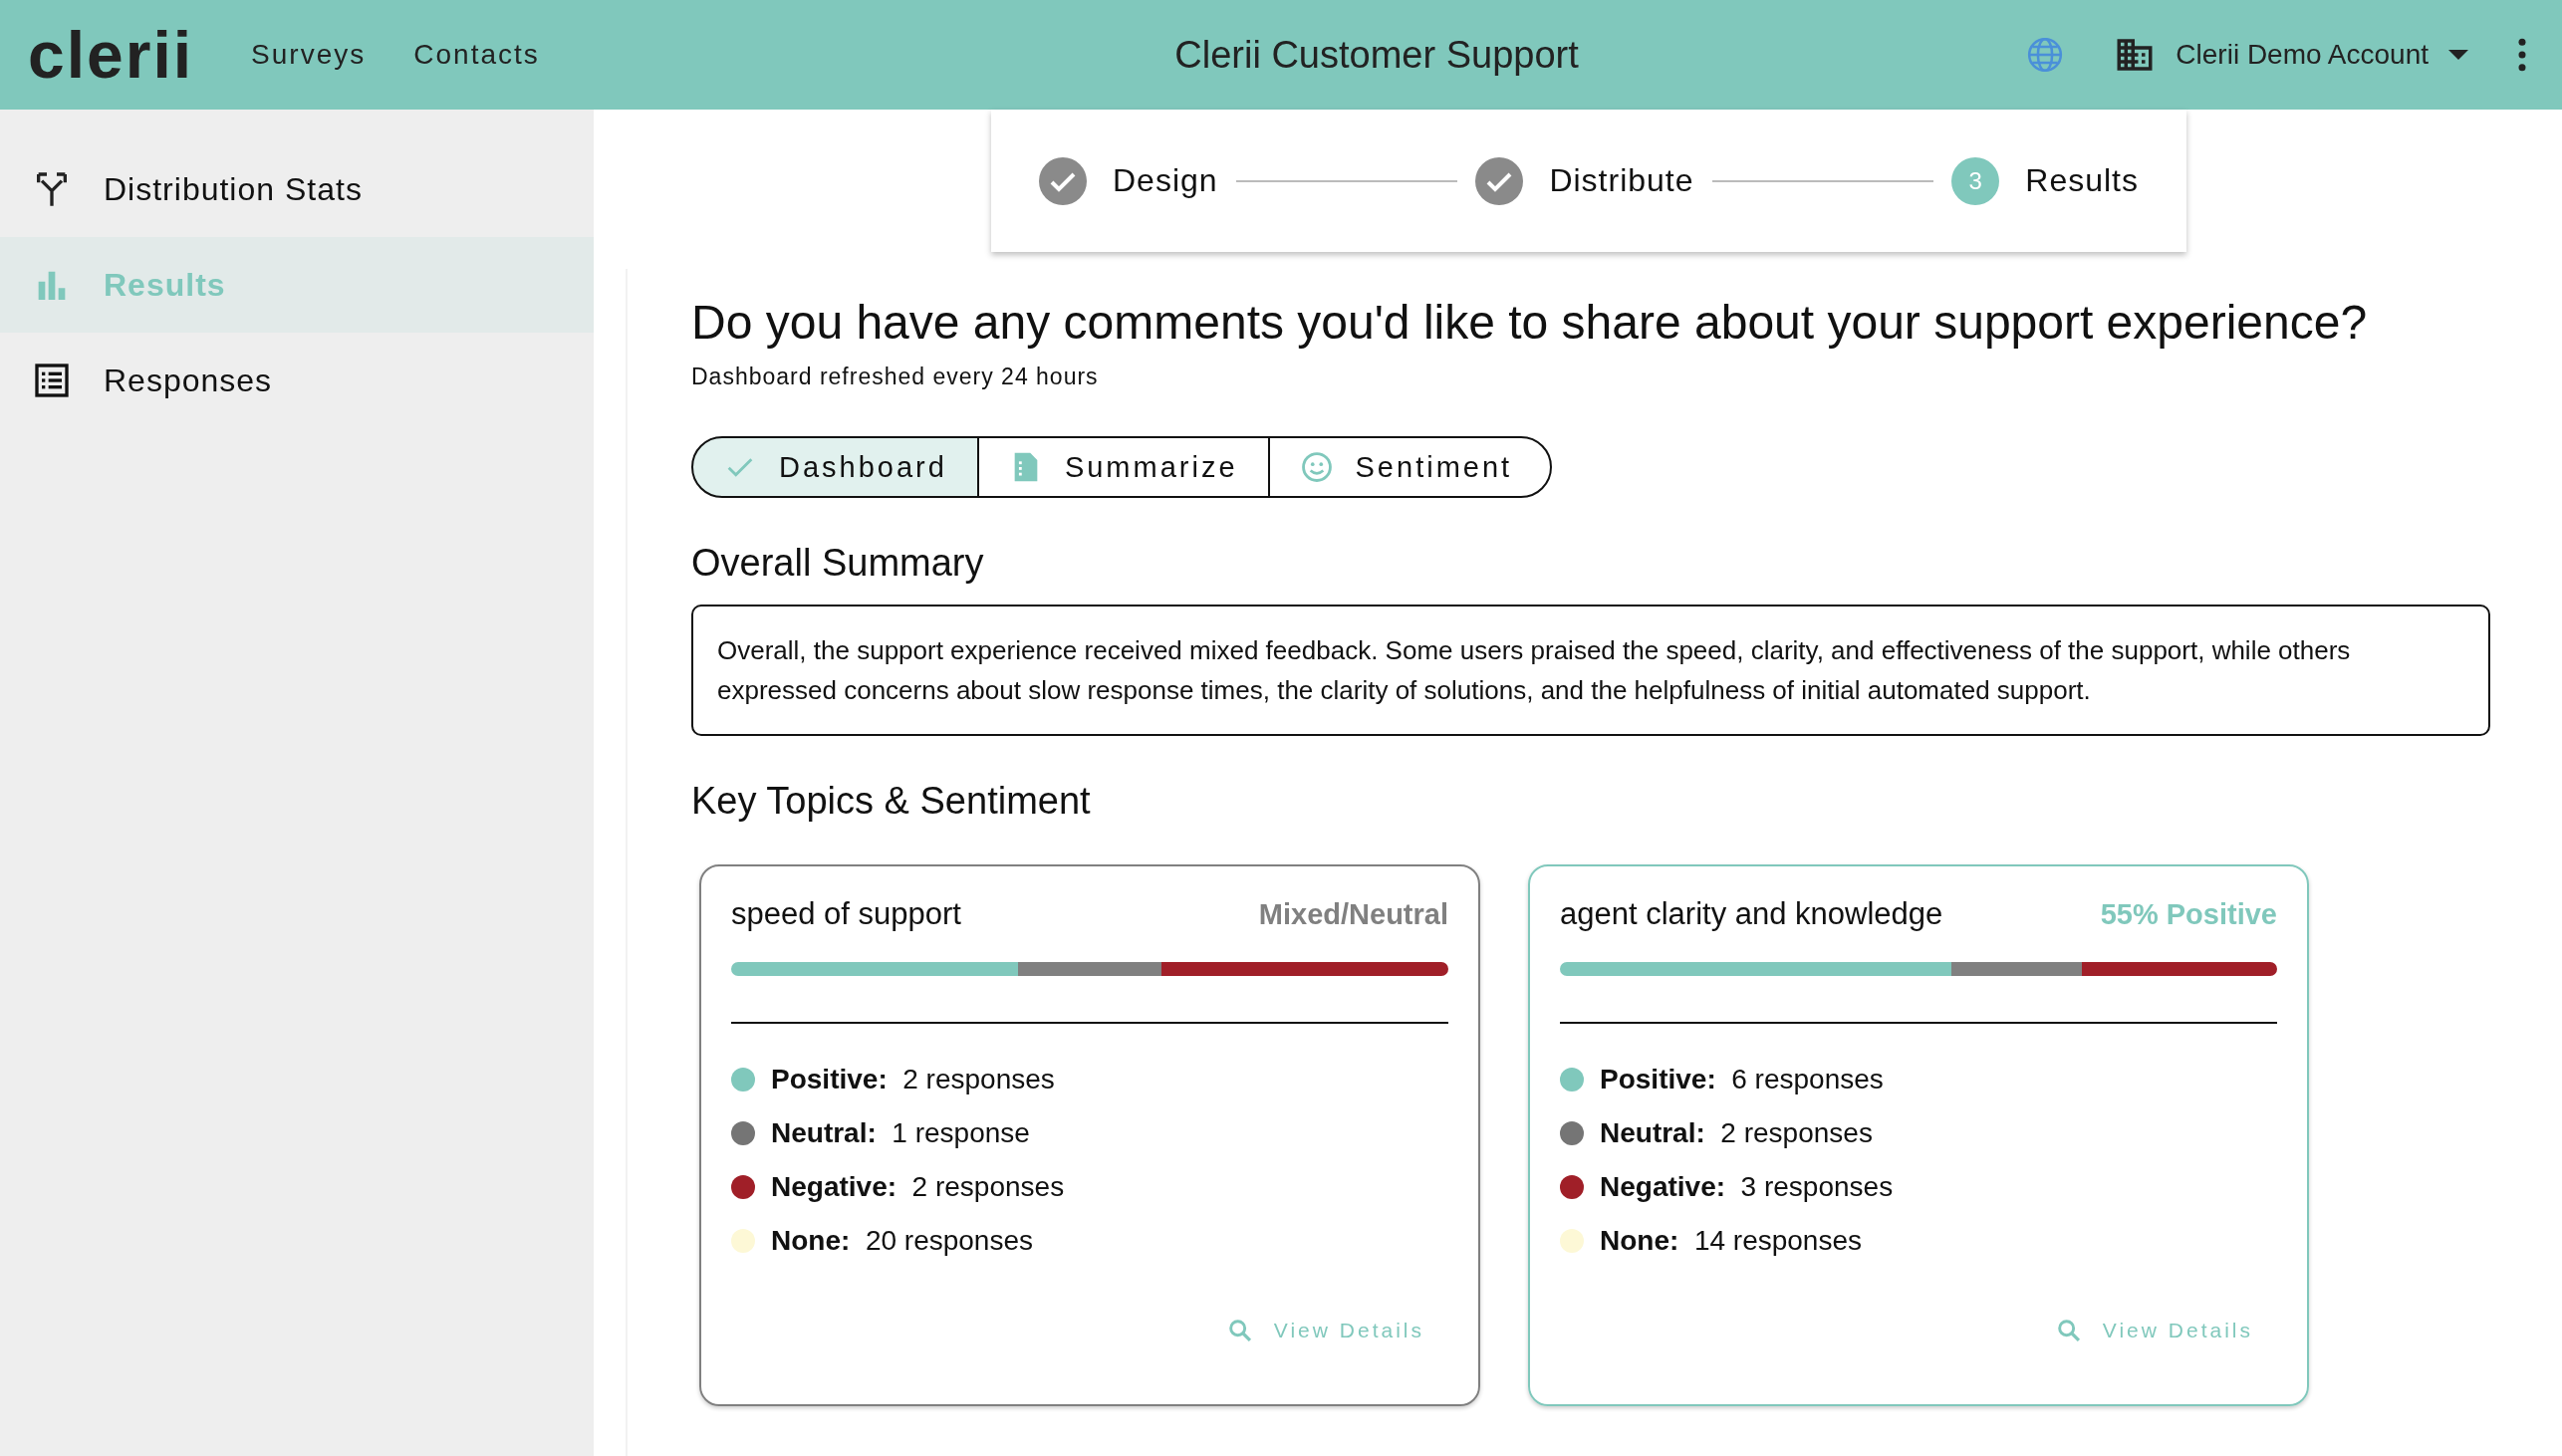 The width and height of the screenshot is (2562, 1456). What do you see at coordinates (902, 1241) in the screenshot?
I see `sentiment-count: None: 20 responses` at bounding box center [902, 1241].